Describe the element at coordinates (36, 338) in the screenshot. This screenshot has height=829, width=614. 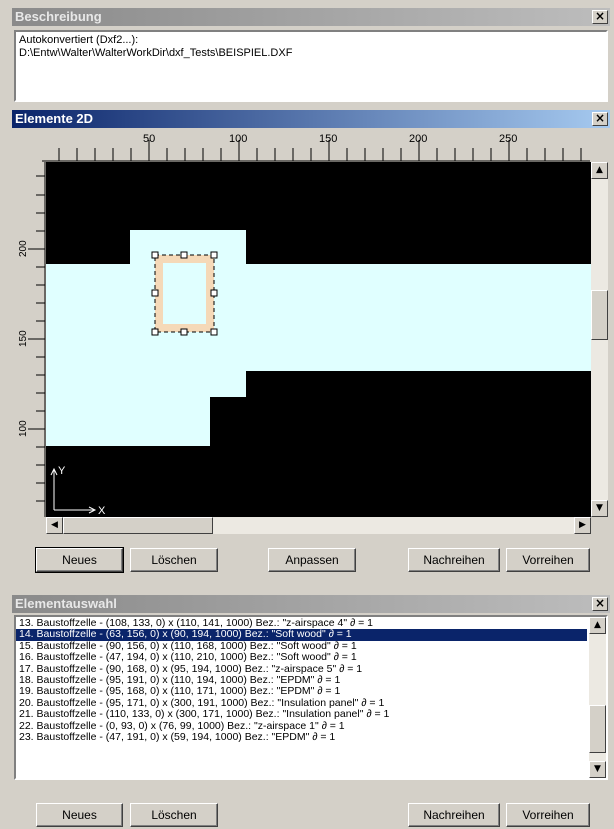
I see `left-ruler-ticks` at that location.